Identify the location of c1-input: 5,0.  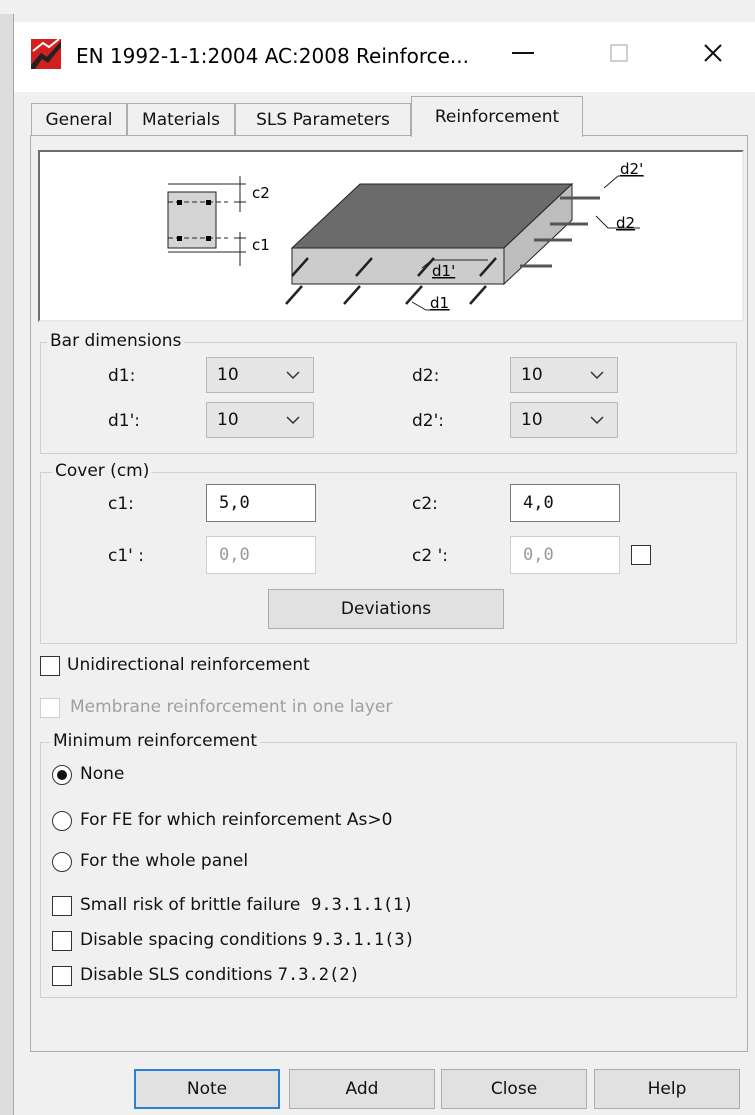
(261, 503).